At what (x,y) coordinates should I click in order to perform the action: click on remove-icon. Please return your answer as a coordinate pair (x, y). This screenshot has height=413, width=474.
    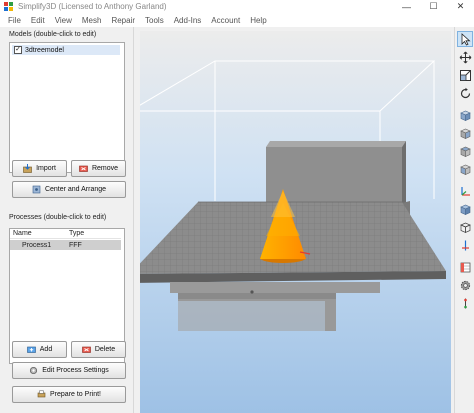
    Looking at the image, I should click on (83, 168).